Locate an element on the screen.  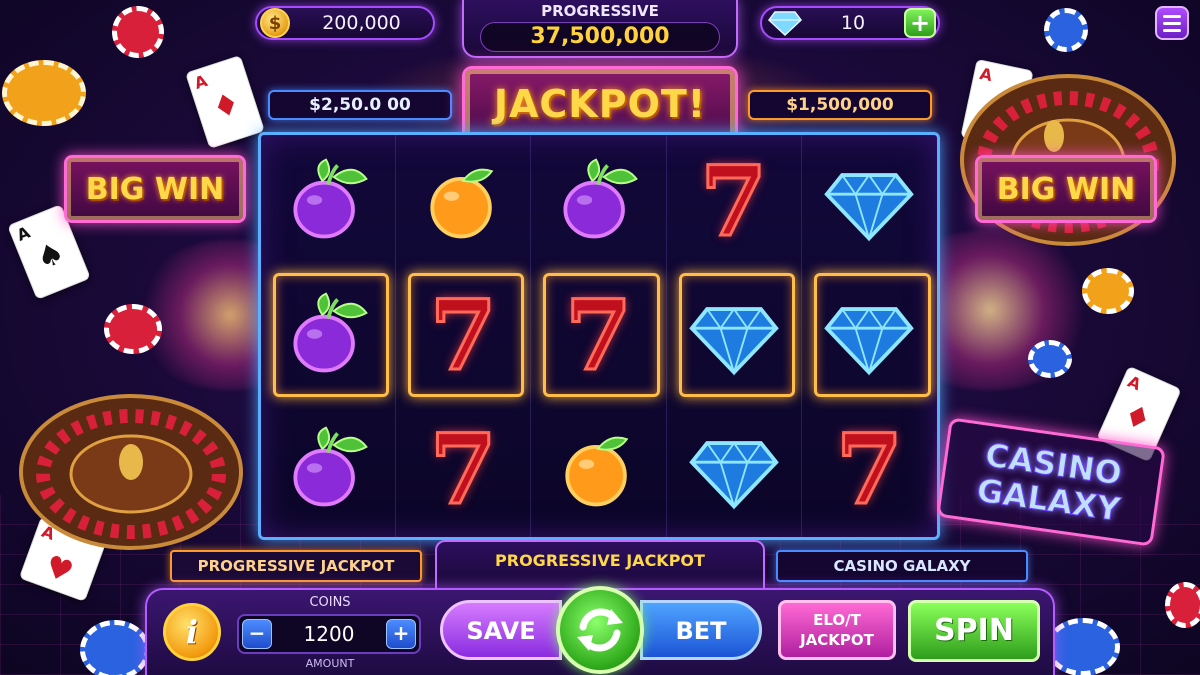
casino-galaxy-label: CASINO GALAXY is located at coordinates (902, 566).